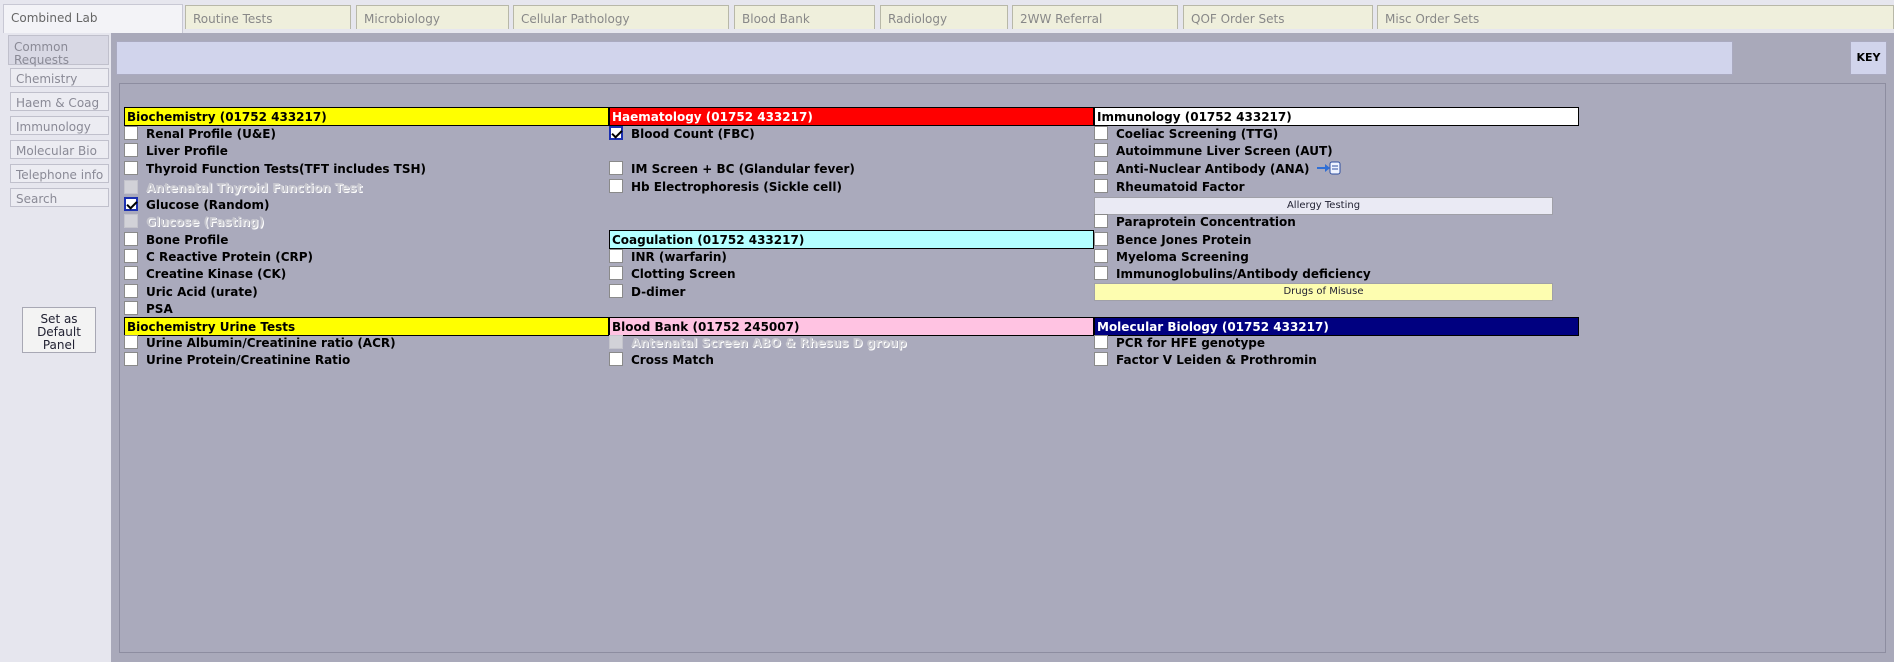  What do you see at coordinates (187, 240) in the screenshot?
I see `test-label: Bone Profile` at bounding box center [187, 240].